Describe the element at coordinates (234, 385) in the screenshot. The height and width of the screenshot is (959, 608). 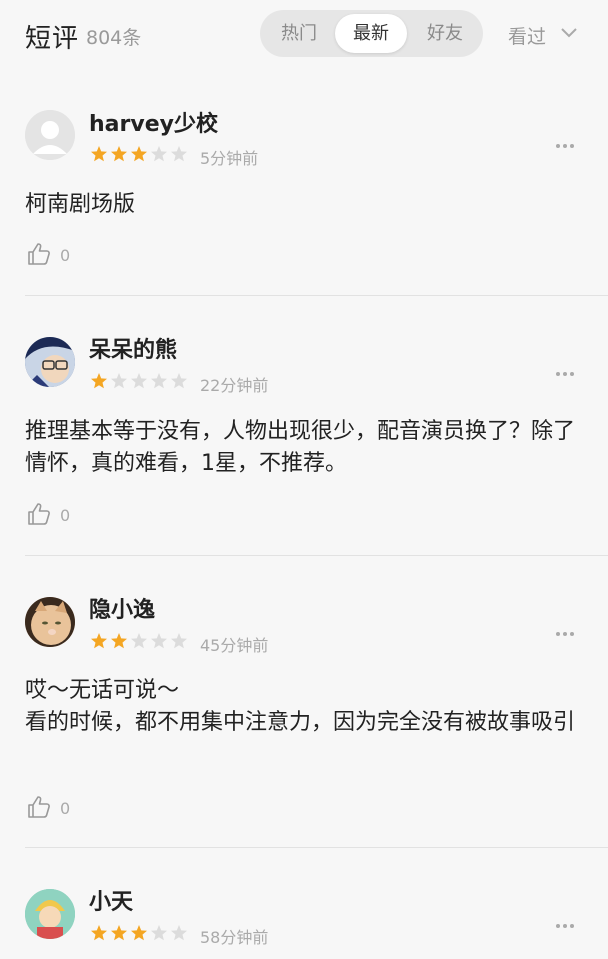
I see `timestamp: 22分钟前` at that location.